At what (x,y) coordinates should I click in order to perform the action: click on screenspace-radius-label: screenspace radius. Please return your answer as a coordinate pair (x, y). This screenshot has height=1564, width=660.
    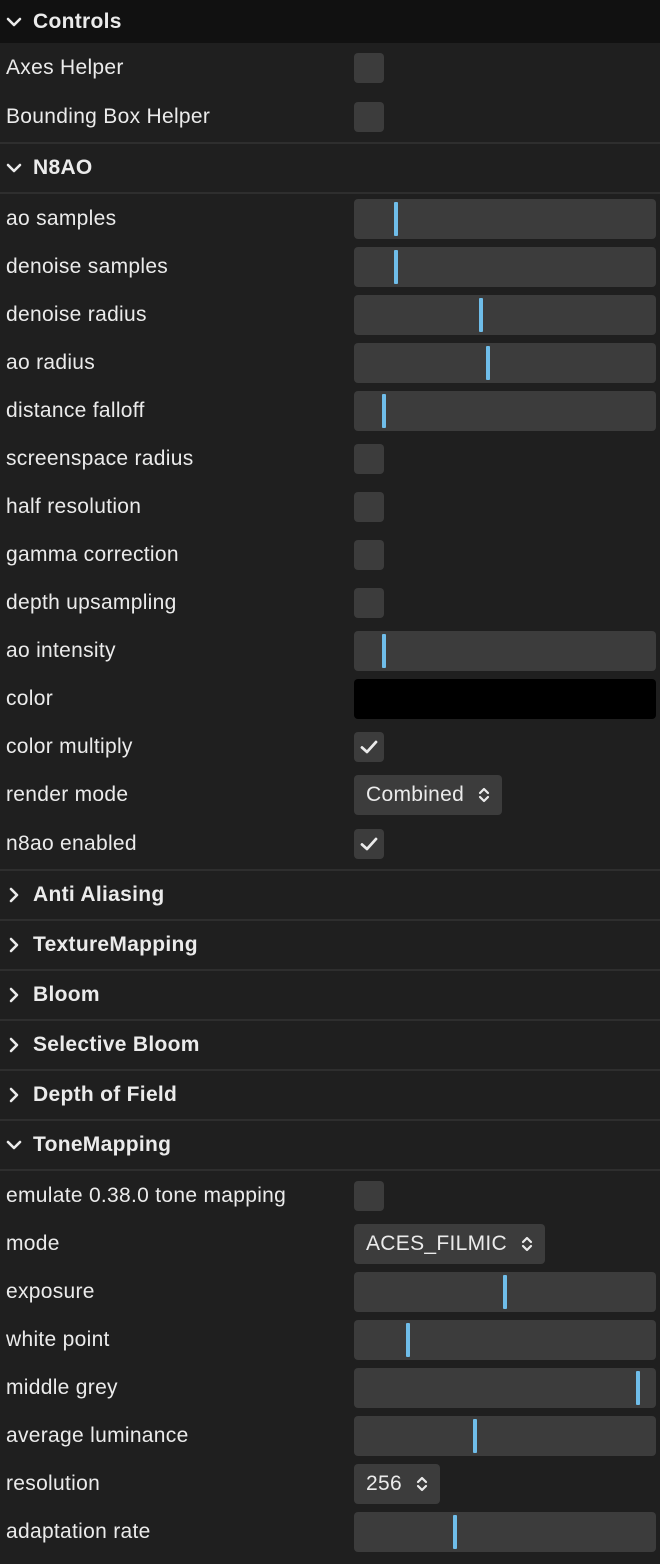
    Looking at the image, I should click on (100, 458).